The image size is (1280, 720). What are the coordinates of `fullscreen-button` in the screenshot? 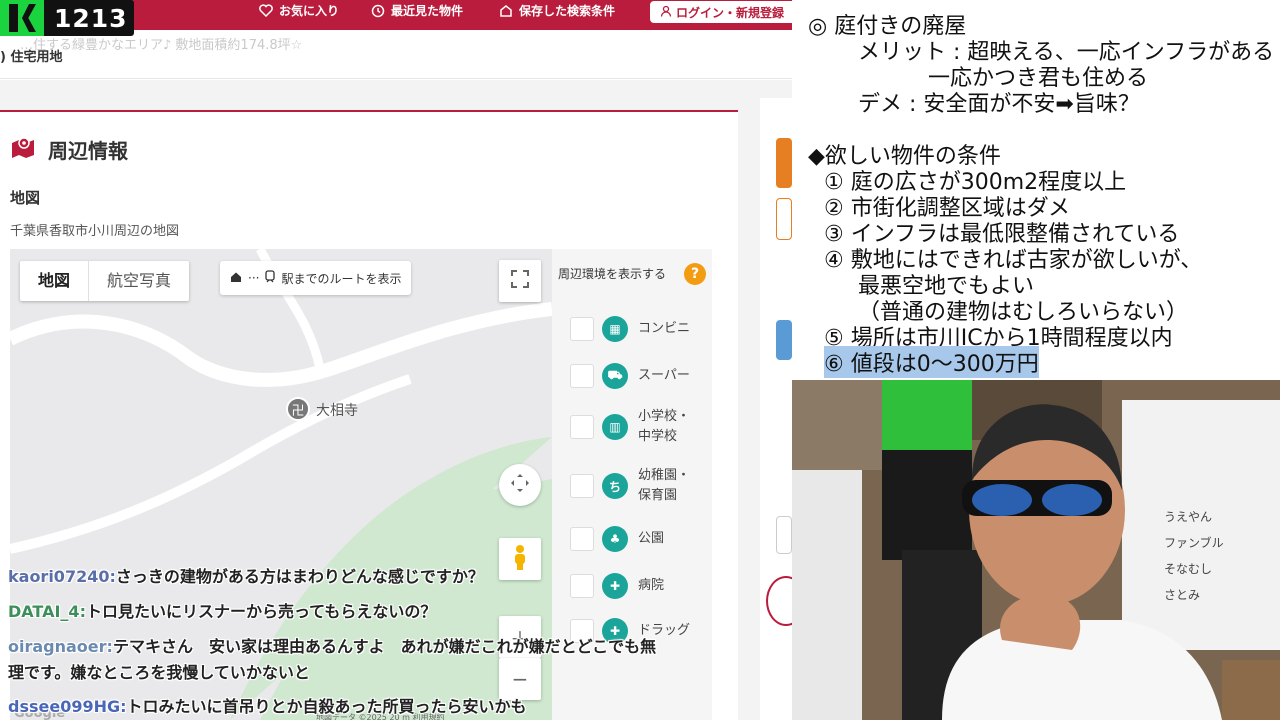 It's located at (520, 281).